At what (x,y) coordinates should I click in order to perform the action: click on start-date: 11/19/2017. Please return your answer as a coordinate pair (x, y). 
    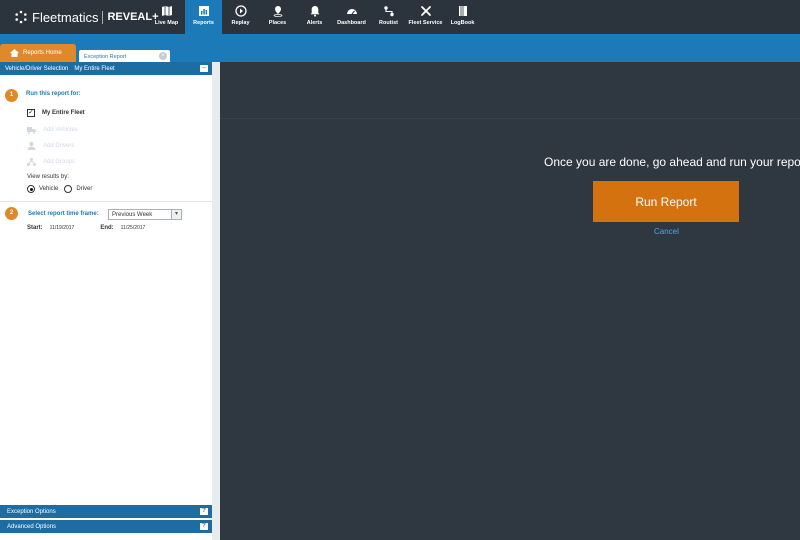
    Looking at the image, I should click on (62, 228).